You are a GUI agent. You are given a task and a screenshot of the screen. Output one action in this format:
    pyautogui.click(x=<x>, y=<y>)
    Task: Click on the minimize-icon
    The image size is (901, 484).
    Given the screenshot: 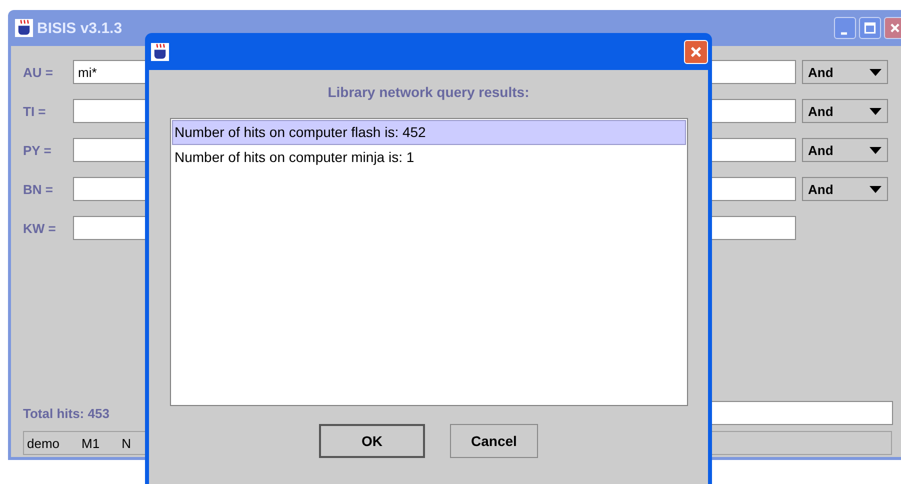 What is the action you would take?
    pyautogui.click(x=843, y=33)
    